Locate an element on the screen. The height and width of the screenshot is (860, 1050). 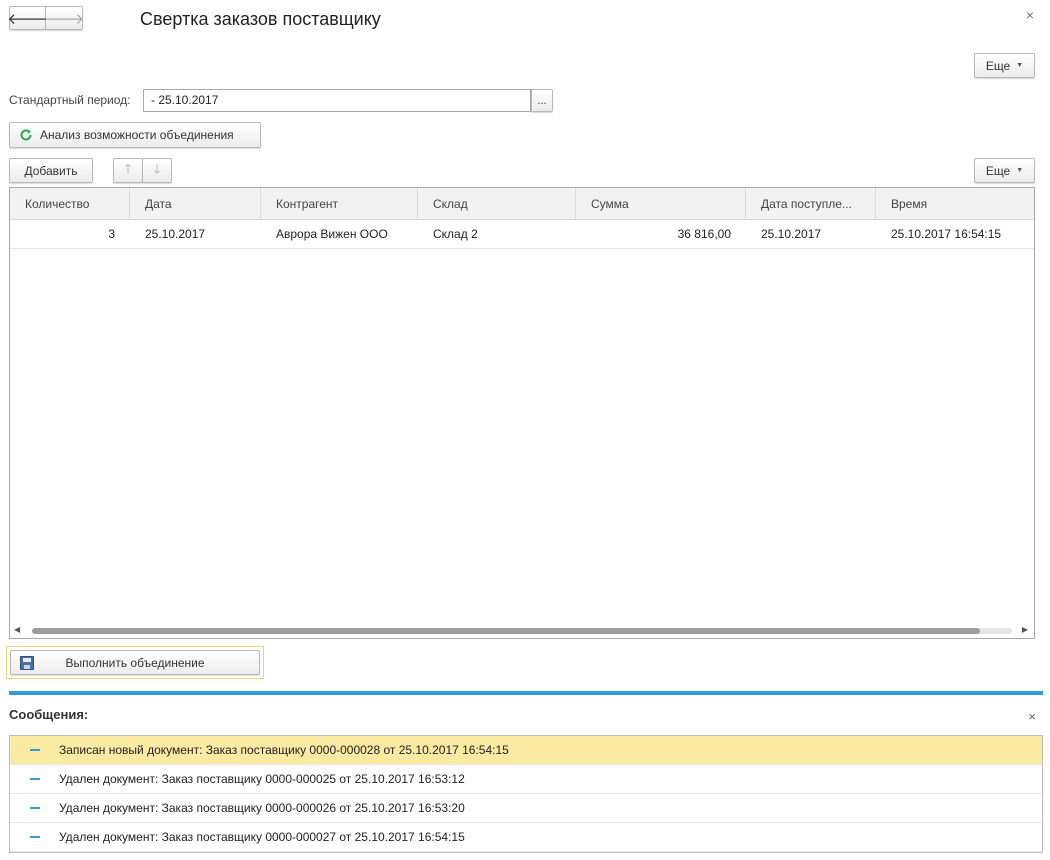
back-button: 🡐 is located at coordinates (27, 18).